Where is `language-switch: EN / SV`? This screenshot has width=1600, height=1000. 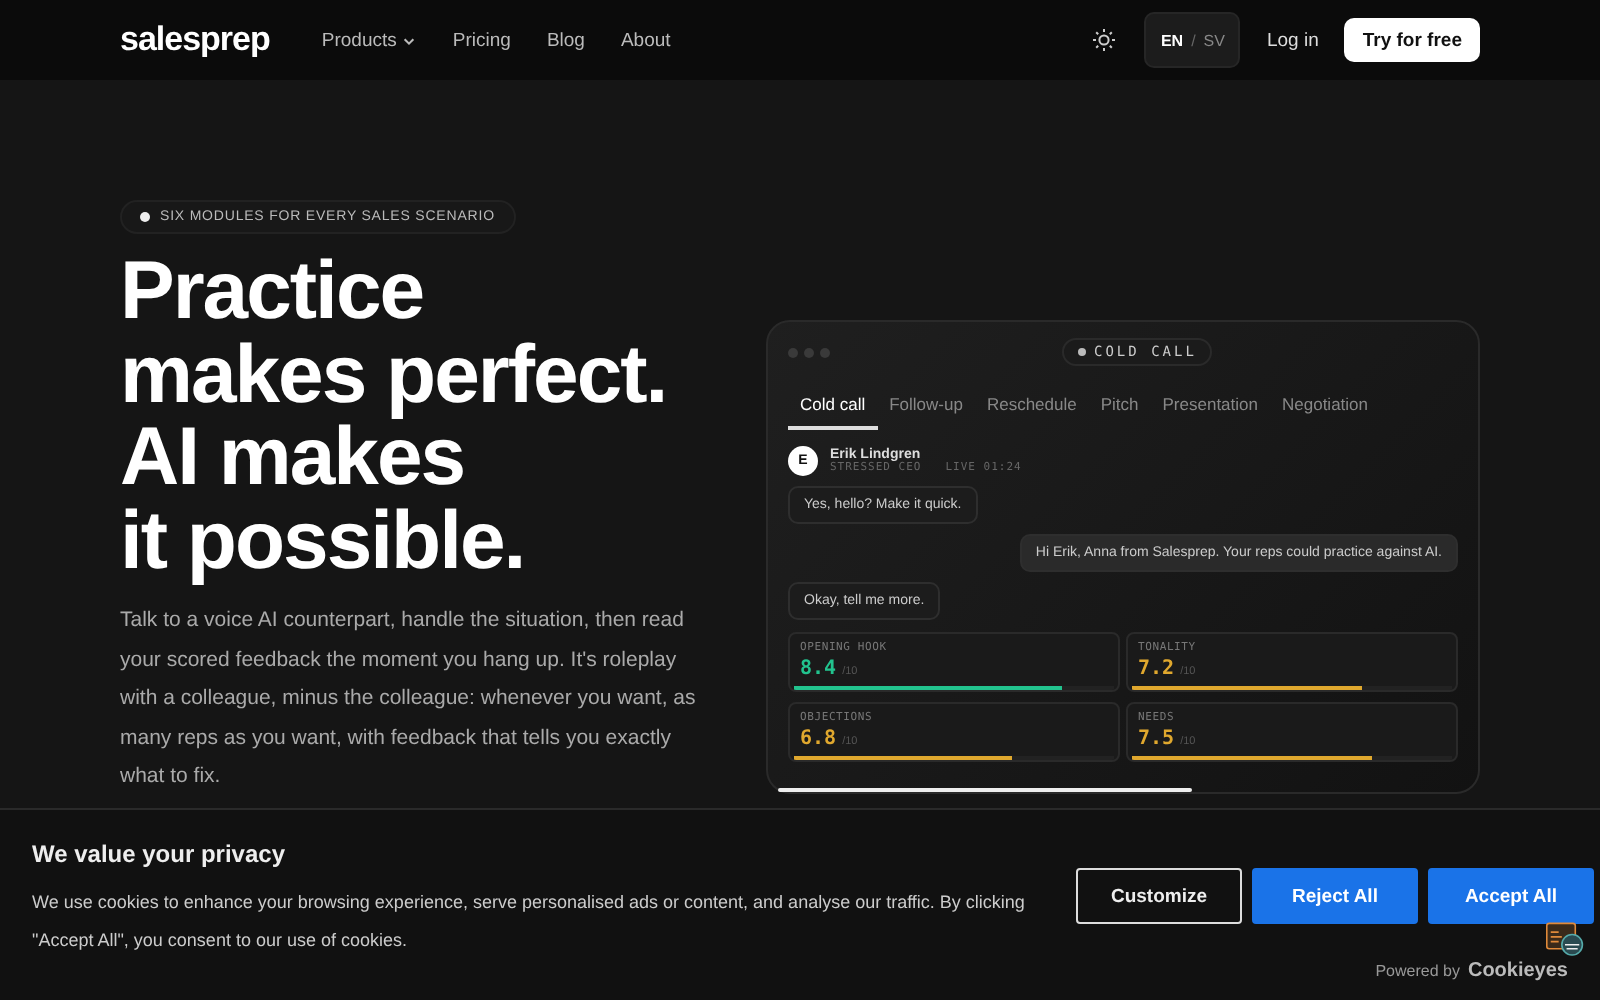 language-switch: EN / SV is located at coordinates (1192, 40).